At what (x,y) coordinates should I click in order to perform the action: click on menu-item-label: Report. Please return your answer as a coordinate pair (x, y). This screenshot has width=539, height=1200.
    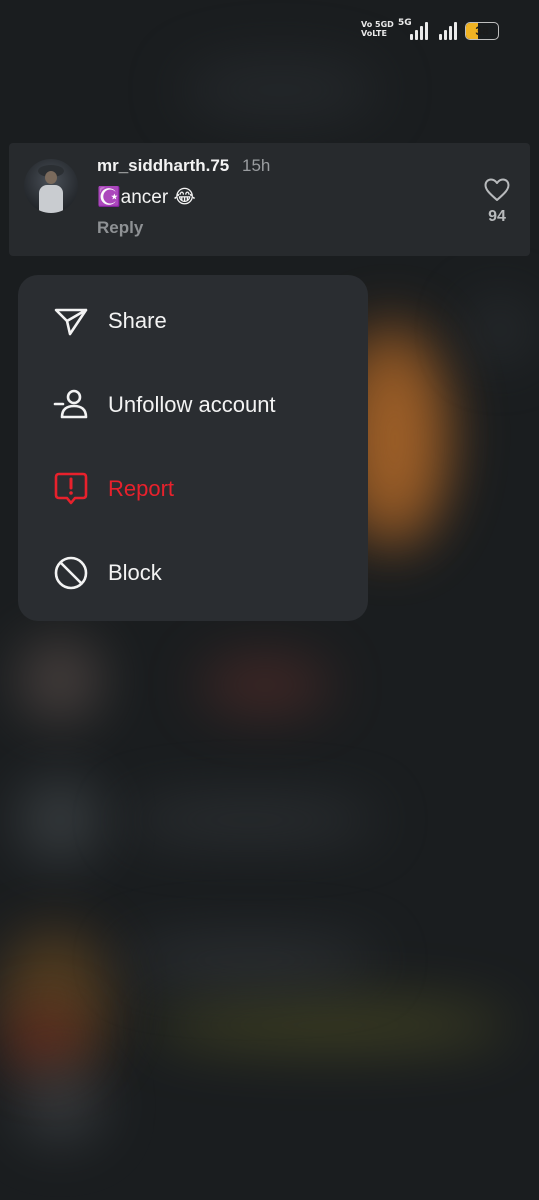
    Looking at the image, I should click on (141, 488).